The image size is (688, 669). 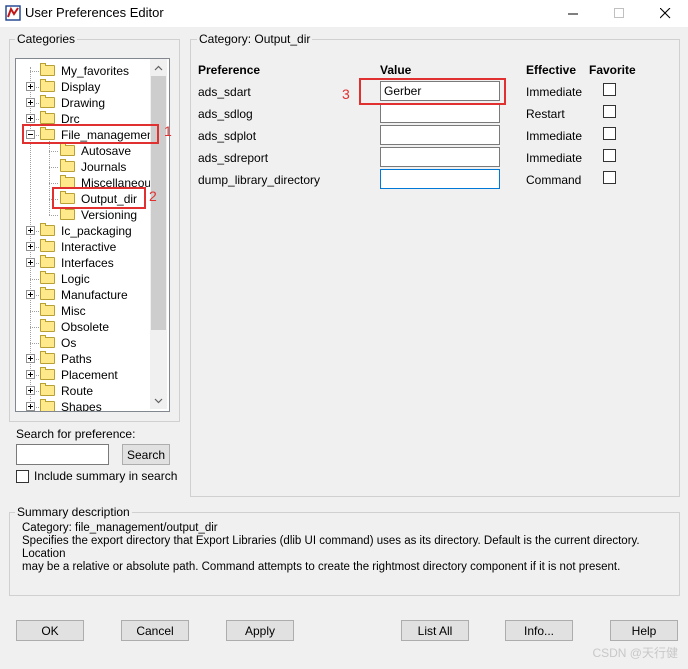 What do you see at coordinates (91, 295) in the screenshot?
I see `tree-item: Manufacture` at bounding box center [91, 295].